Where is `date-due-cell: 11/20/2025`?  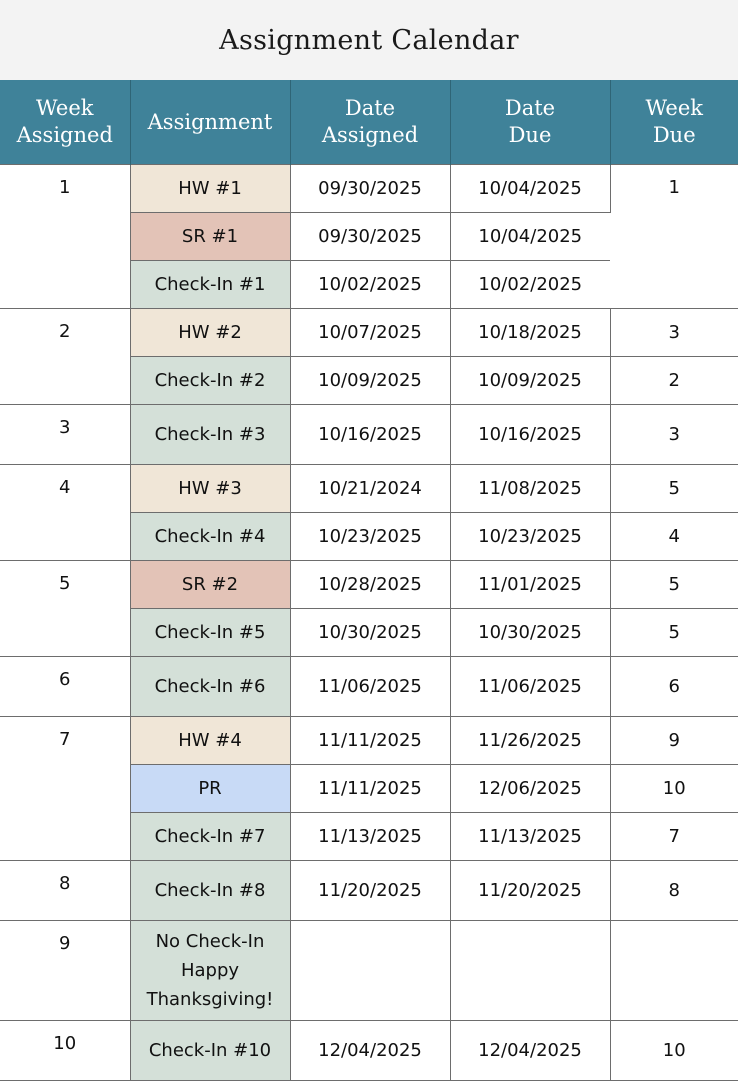
date-due-cell: 11/20/2025 is located at coordinates (530, 890).